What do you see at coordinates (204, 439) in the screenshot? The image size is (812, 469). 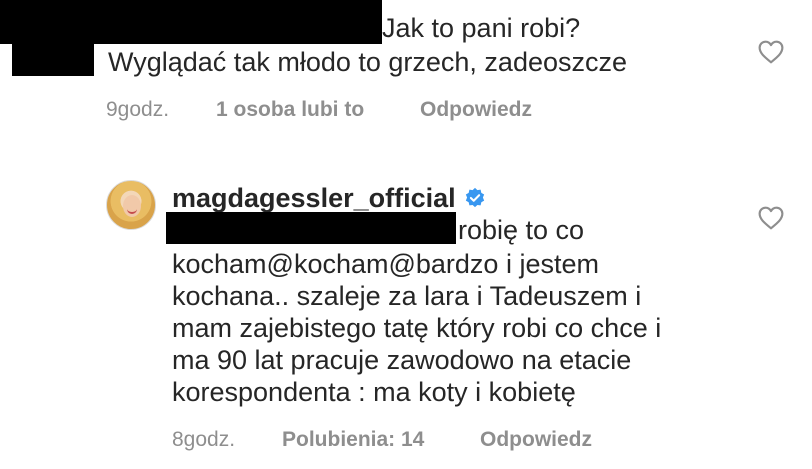 I see `comment-timestamp: 8godz.` at bounding box center [204, 439].